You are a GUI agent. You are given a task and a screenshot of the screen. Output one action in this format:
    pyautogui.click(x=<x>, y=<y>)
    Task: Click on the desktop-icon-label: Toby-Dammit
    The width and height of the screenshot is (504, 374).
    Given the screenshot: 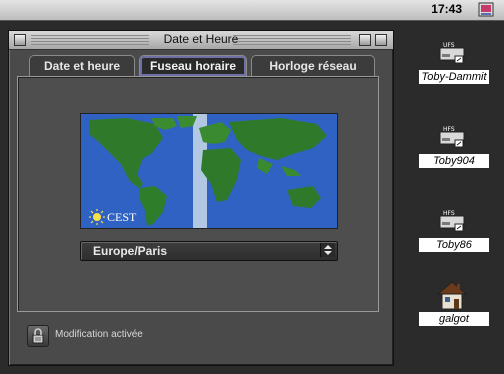 What is the action you would take?
    pyautogui.click(x=454, y=77)
    